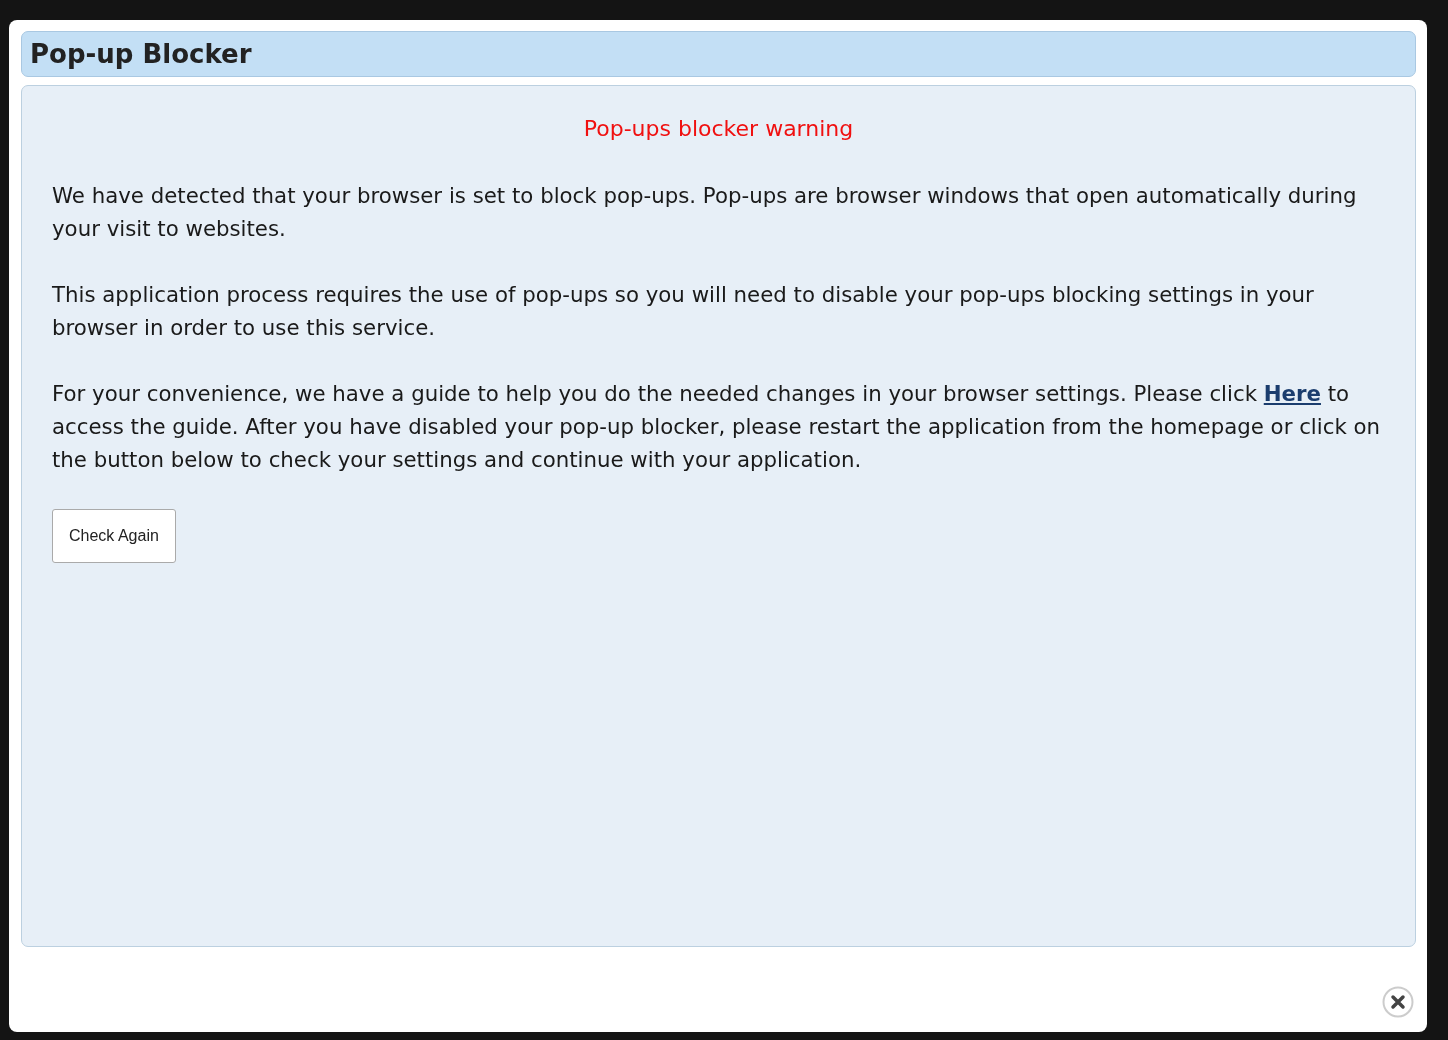 The height and width of the screenshot is (1040, 1448). I want to click on dialog-title: Pop-up Blocker, so click(718, 54).